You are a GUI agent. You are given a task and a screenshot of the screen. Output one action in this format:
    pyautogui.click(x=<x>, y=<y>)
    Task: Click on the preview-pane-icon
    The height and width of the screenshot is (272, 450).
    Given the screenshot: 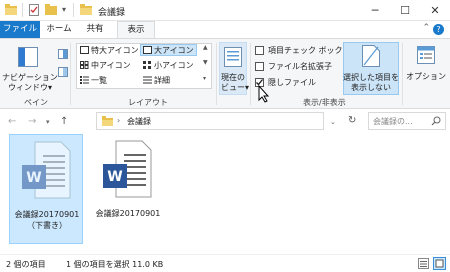 What is the action you would take?
    pyautogui.click(x=63, y=55)
    